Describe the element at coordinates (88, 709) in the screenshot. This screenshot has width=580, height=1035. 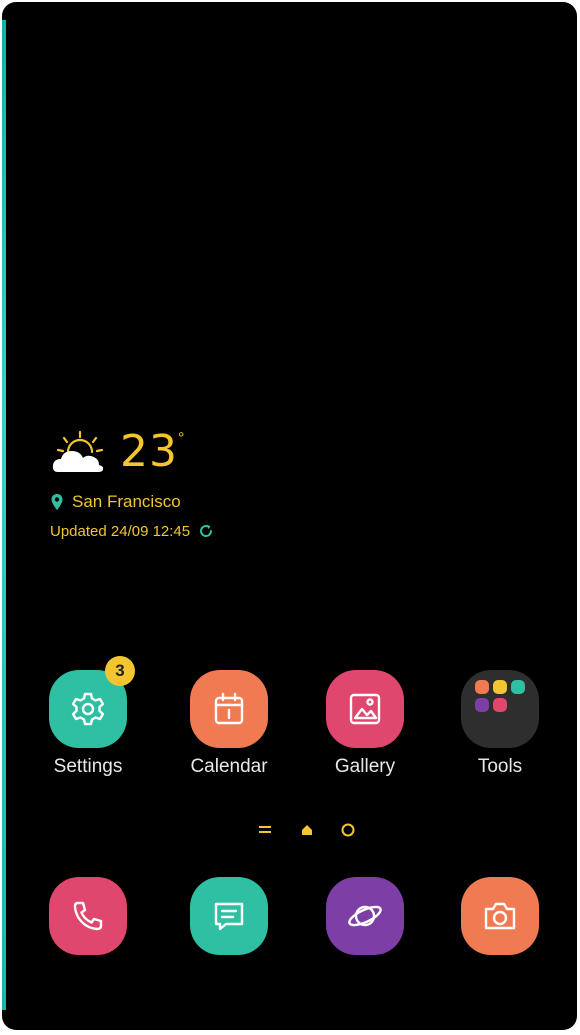
I see `gear-icon` at that location.